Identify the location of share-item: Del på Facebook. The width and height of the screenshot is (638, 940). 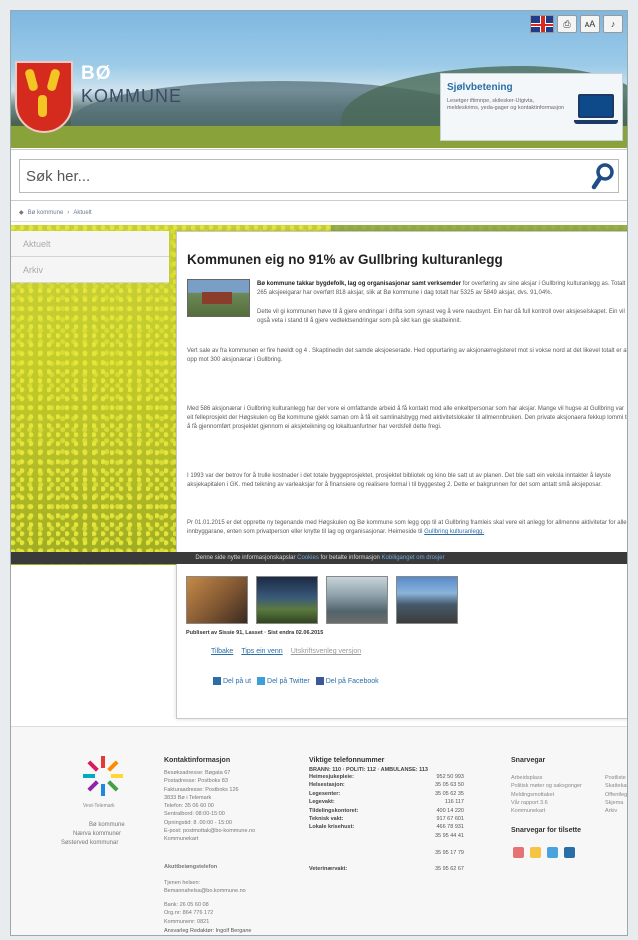
(347, 681).